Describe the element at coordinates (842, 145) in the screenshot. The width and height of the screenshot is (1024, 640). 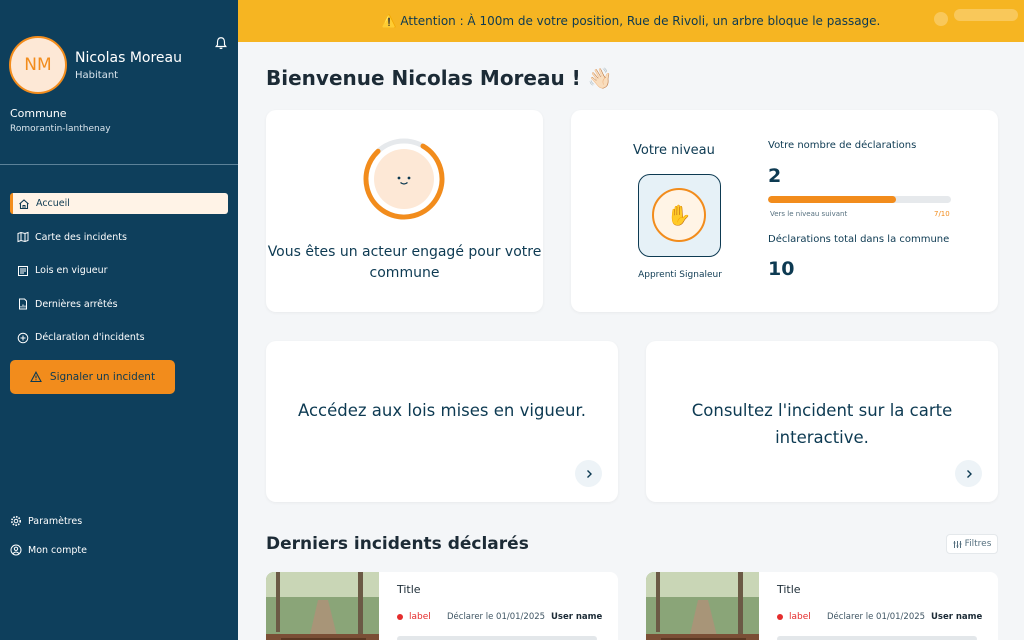
I see `declarations-title: Votre nombre de déclarations` at that location.